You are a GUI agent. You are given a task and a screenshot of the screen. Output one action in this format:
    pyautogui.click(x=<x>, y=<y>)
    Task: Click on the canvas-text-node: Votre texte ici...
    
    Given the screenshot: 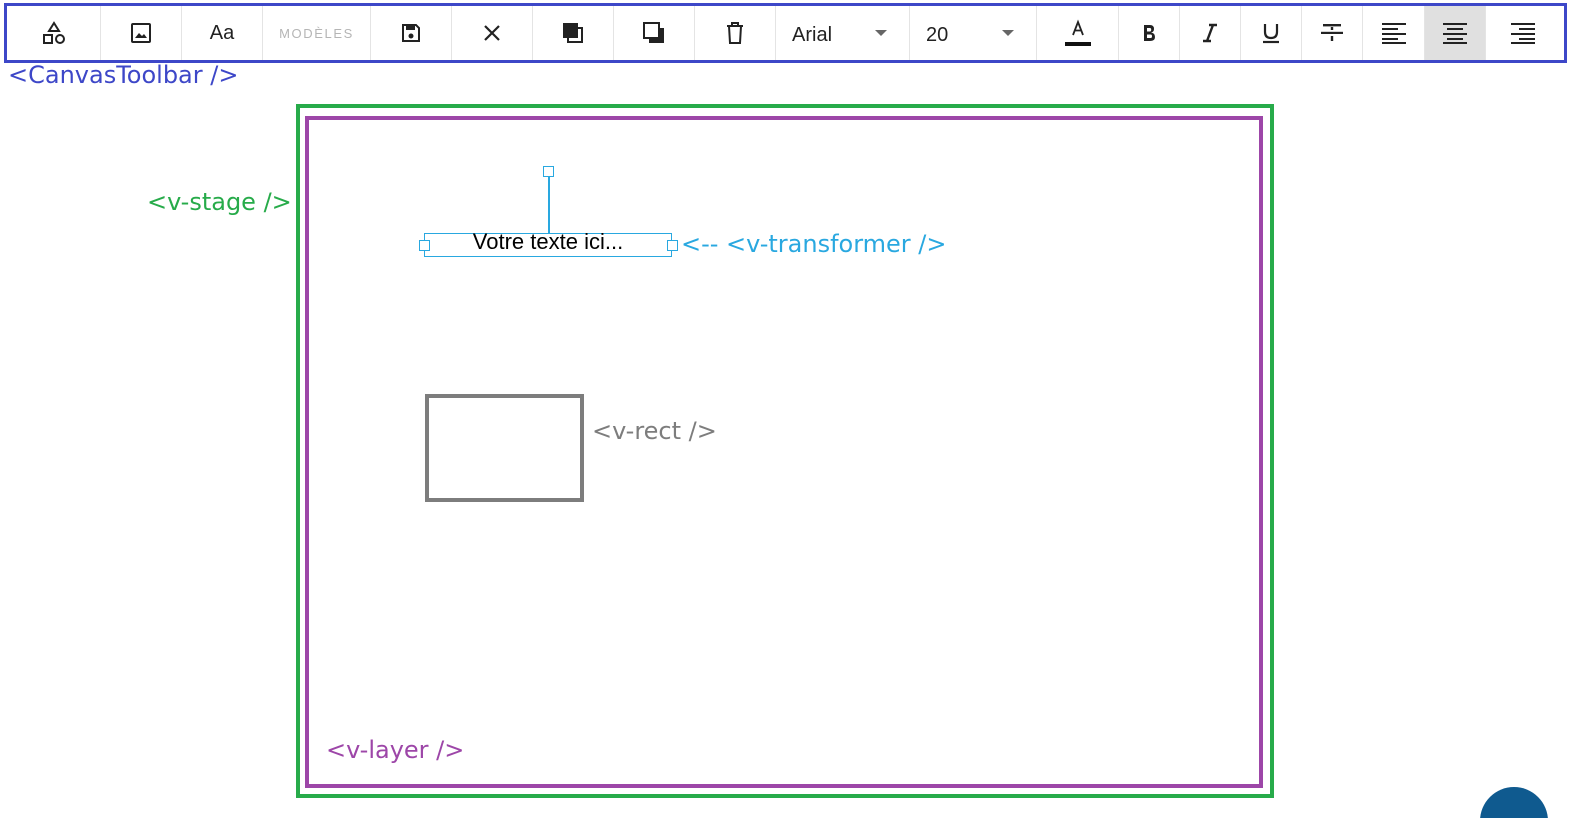 What is the action you would take?
    pyautogui.click(x=548, y=242)
    